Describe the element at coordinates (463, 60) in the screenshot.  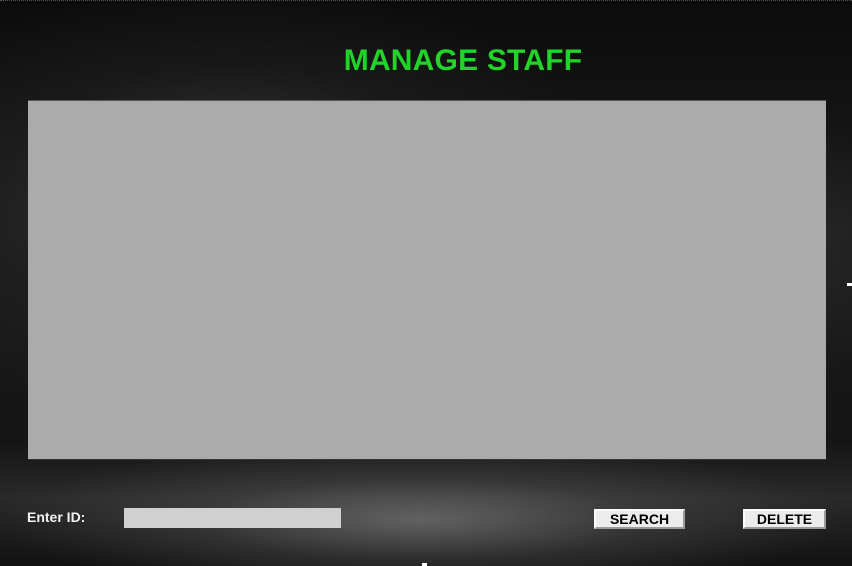
I see `page-title: MANAGE STAFF` at that location.